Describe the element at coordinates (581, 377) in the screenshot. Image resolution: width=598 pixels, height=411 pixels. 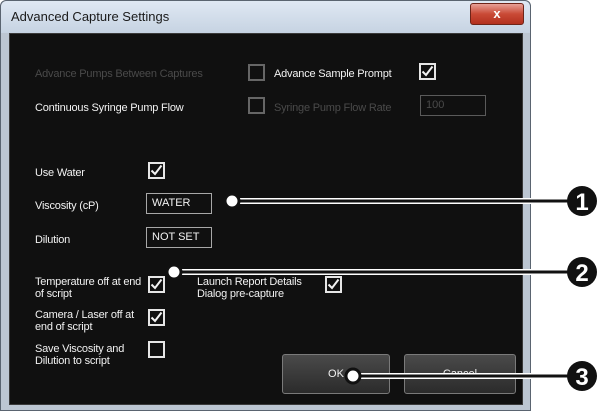
I see `callout-number-3: 3` at that location.